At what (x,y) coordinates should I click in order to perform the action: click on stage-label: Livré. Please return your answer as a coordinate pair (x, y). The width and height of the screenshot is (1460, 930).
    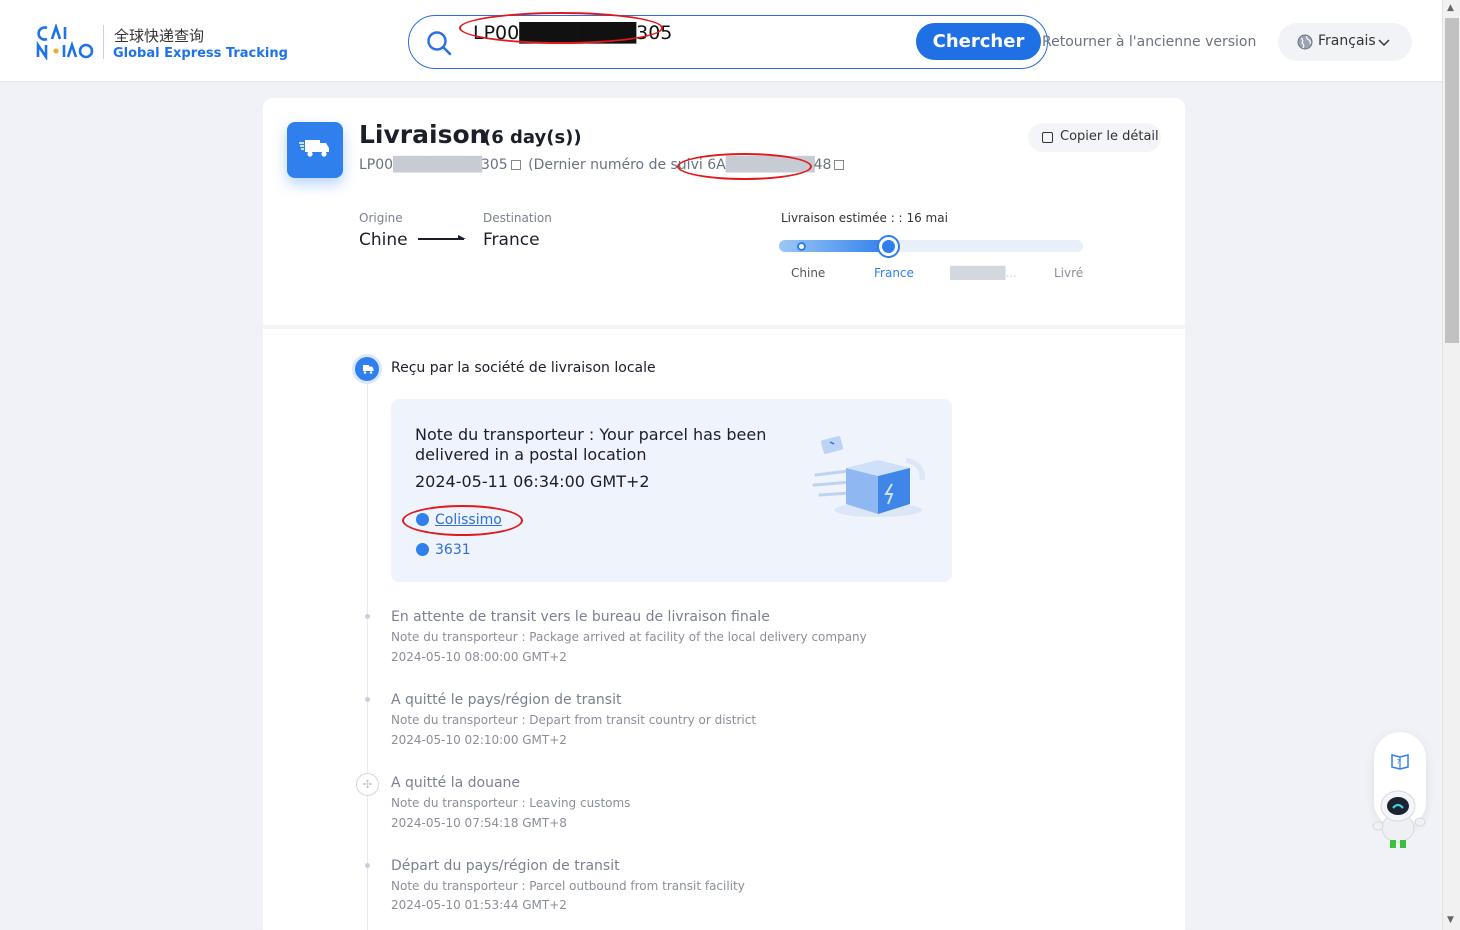
    Looking at the image, I should click on (1069, 273).